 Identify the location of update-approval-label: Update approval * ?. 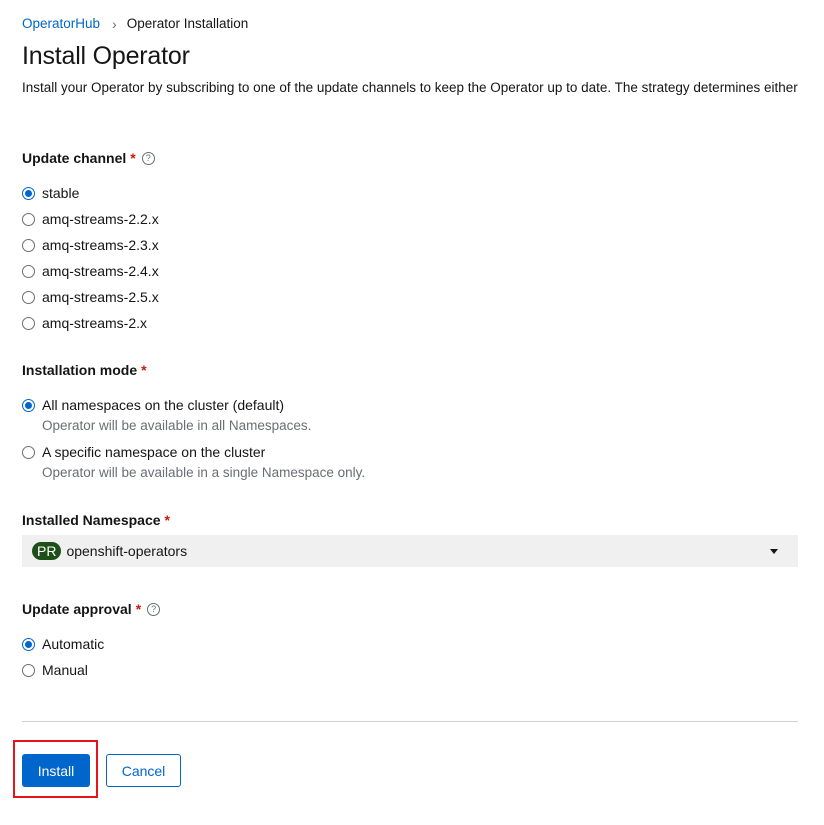
(91, 609).